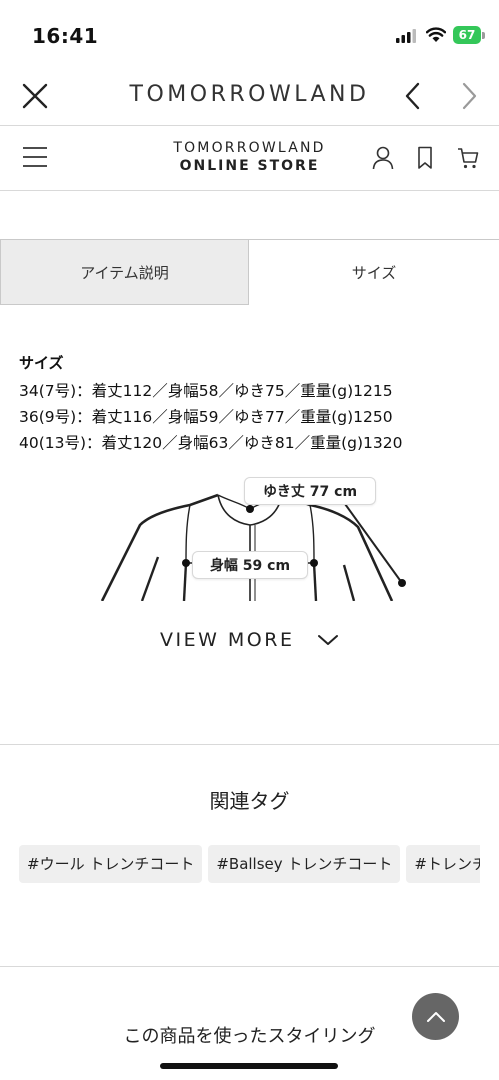 The height and width of the screenshot is (1080, 499). I want to click on browser-title: TOMORROWLAND, so click(249, 94).